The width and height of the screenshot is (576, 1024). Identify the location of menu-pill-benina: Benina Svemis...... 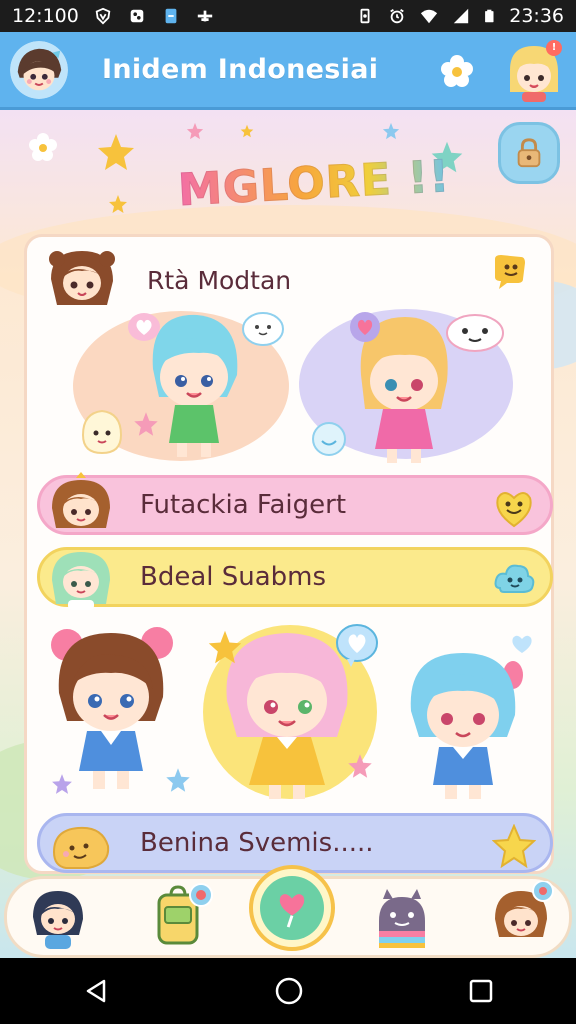
(295, 843).